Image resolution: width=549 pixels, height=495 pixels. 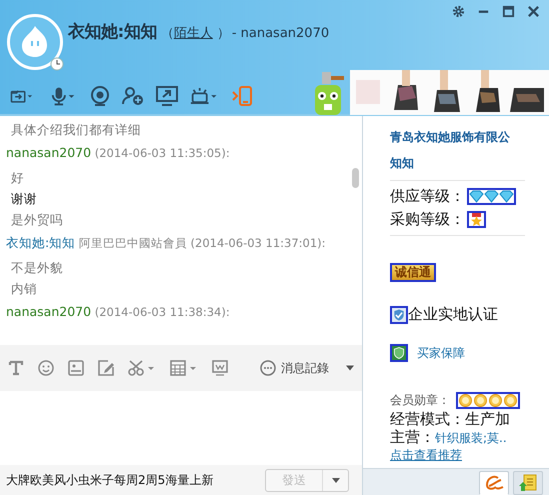 What do you see at coordinates (162, 312) in the screenshot?
I see `timestamp: (2014-06-03 11:38:34):` at bounding box center [162, 312].